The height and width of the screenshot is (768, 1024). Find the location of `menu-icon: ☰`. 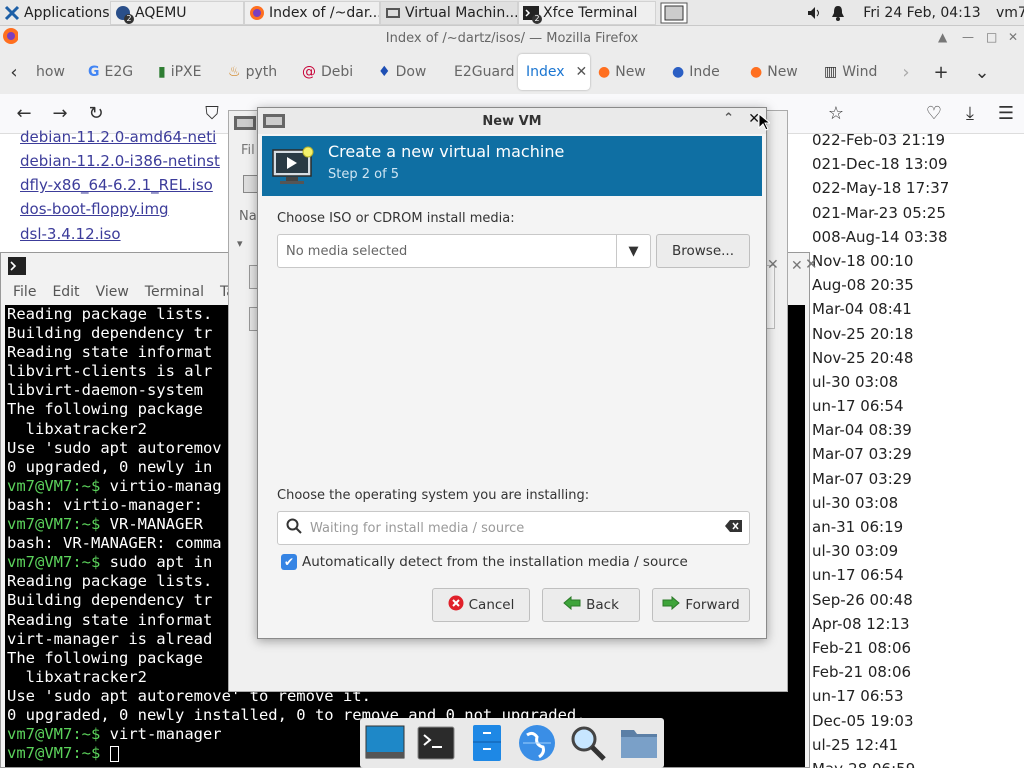

menu-icon: ☰ is located at coordinates (1006, 114).